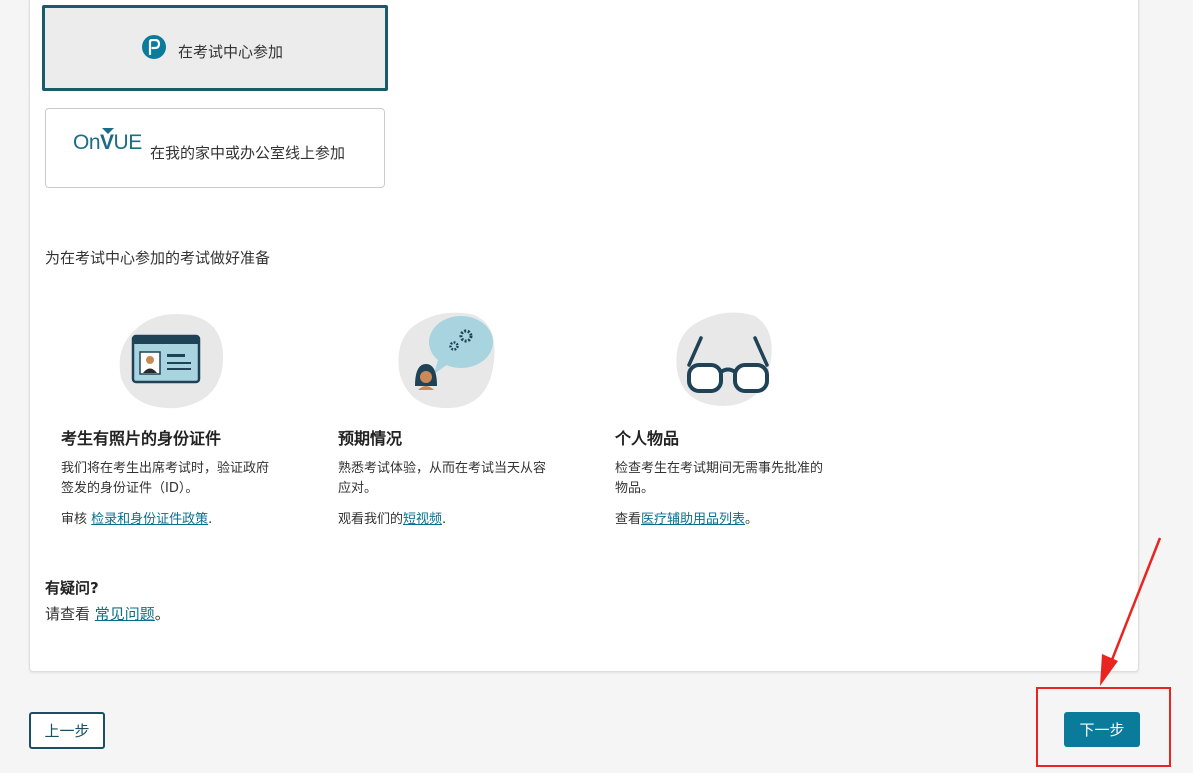 This screenshot has height=773, width=1193. Describe the element at coordinates (422, 519) in the screenshot. I see `short-video-link: 短视频` at that location.